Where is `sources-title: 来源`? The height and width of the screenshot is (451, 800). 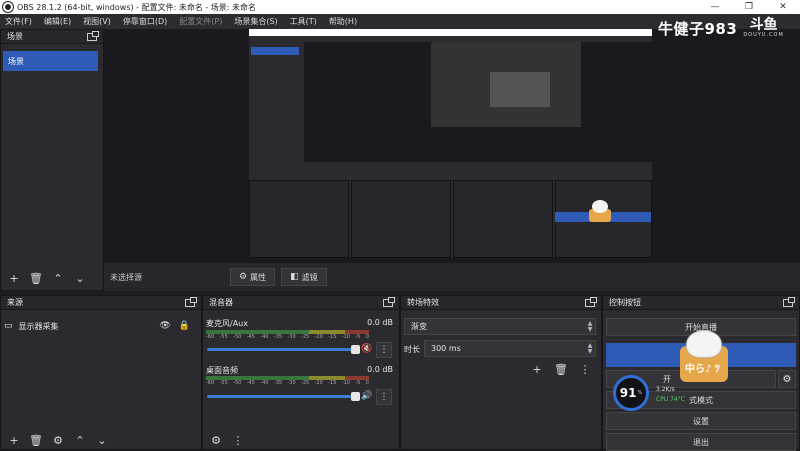 sources-title: 来源 is located at coordinates (15, 302).